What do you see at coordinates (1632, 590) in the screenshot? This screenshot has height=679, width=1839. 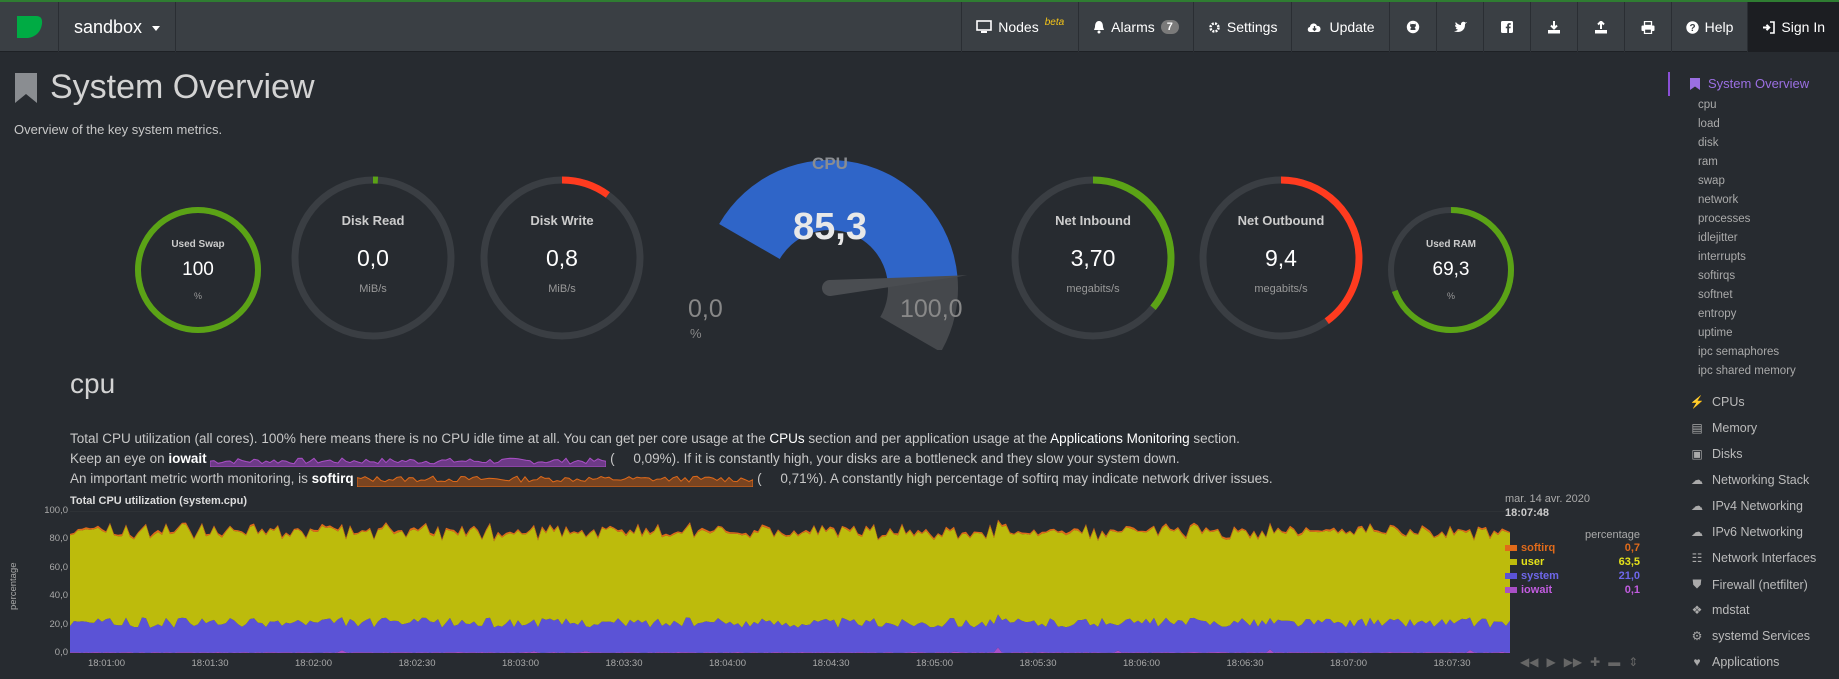 I see `legend-value: 0,1` at bounding box center [1632, 590].